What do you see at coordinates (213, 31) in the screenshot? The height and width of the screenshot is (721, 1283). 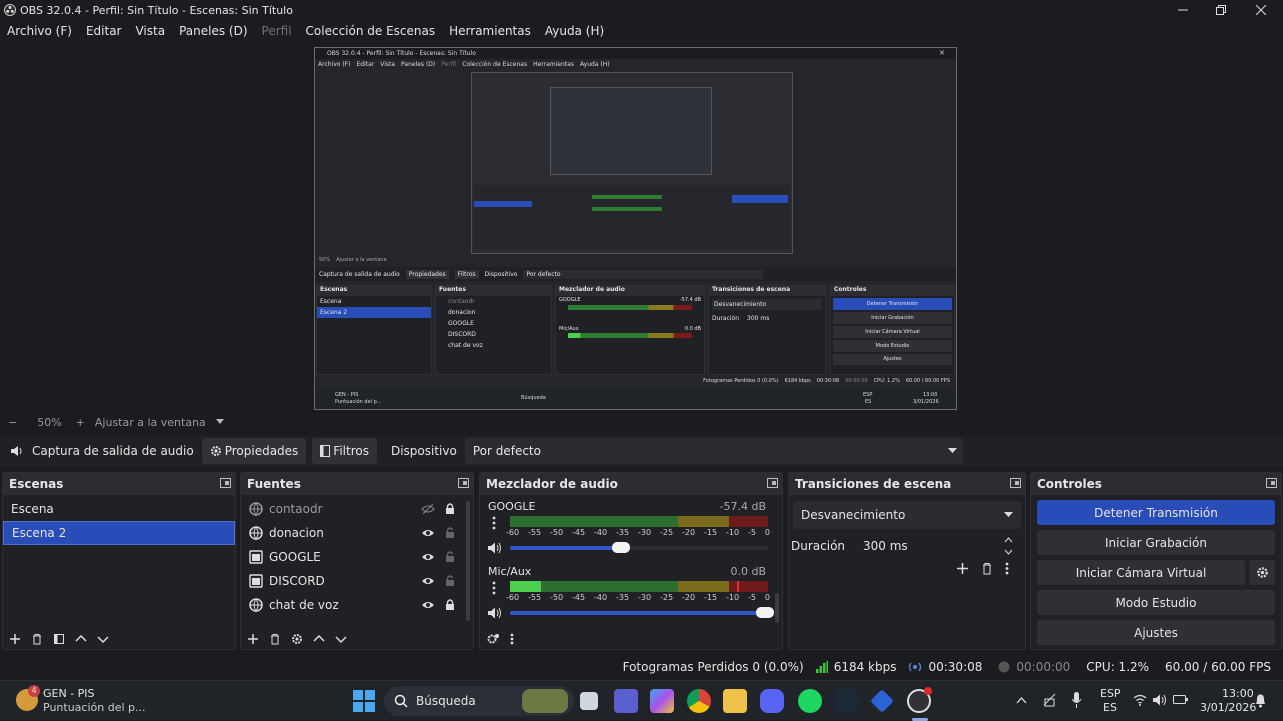 I see `menu-paneles: Paneles (D)` at bounding box center [213, 31].